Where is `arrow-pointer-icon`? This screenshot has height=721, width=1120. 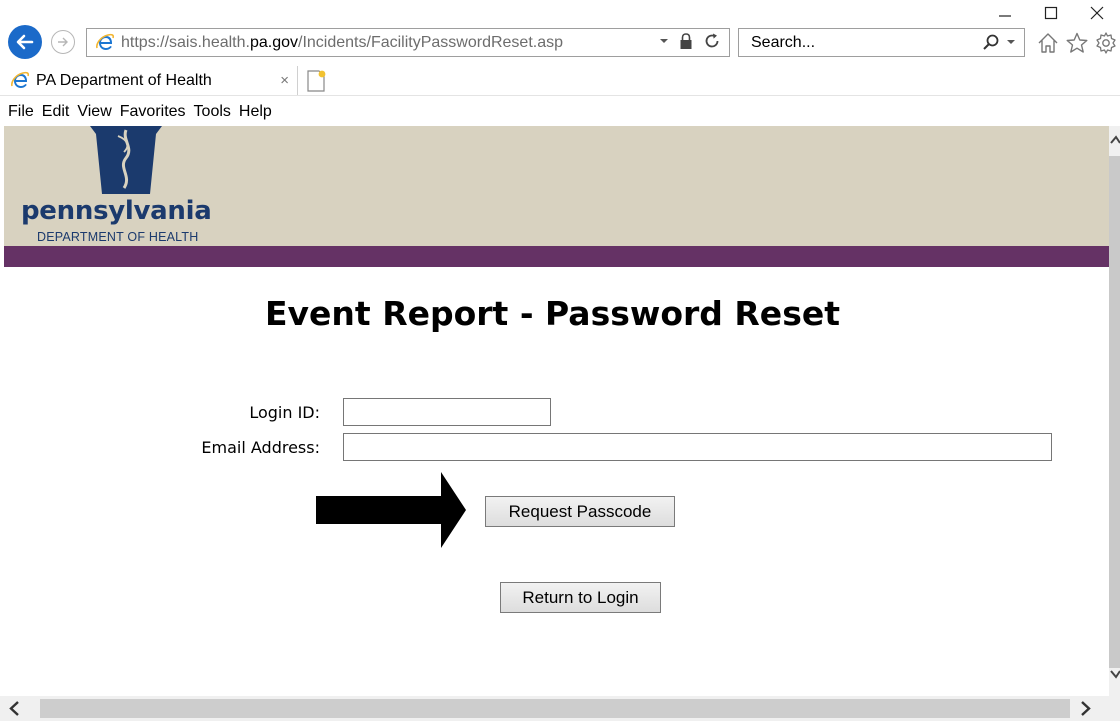 arrow-pointer-icon is located at coordinates (391, 510).